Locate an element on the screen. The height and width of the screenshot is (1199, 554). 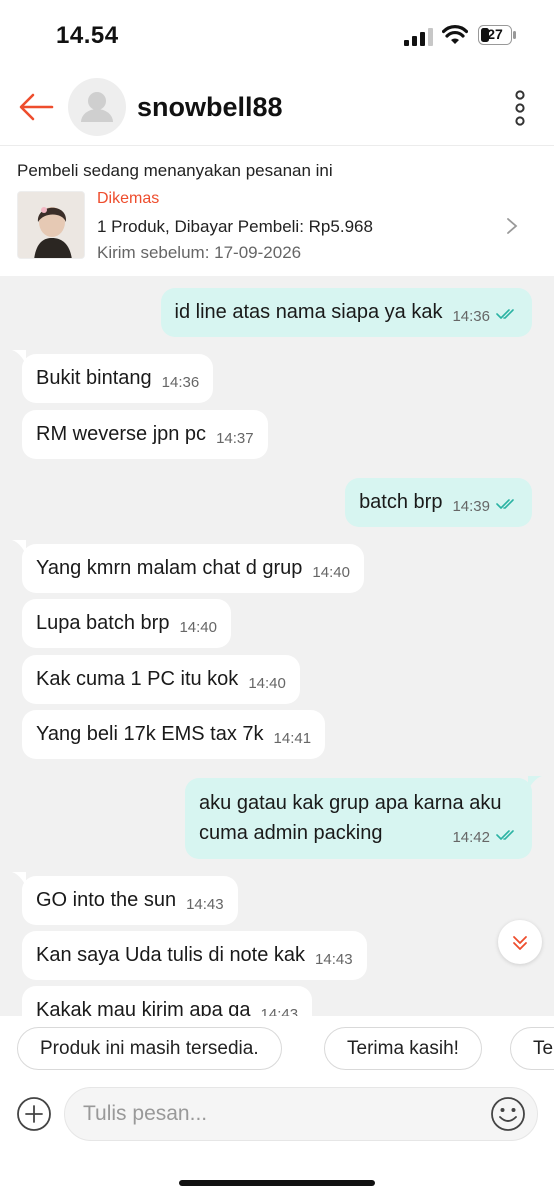
quick-reply-chip: Produk ini masih tersedia. is located at coordinates (149, 1048).